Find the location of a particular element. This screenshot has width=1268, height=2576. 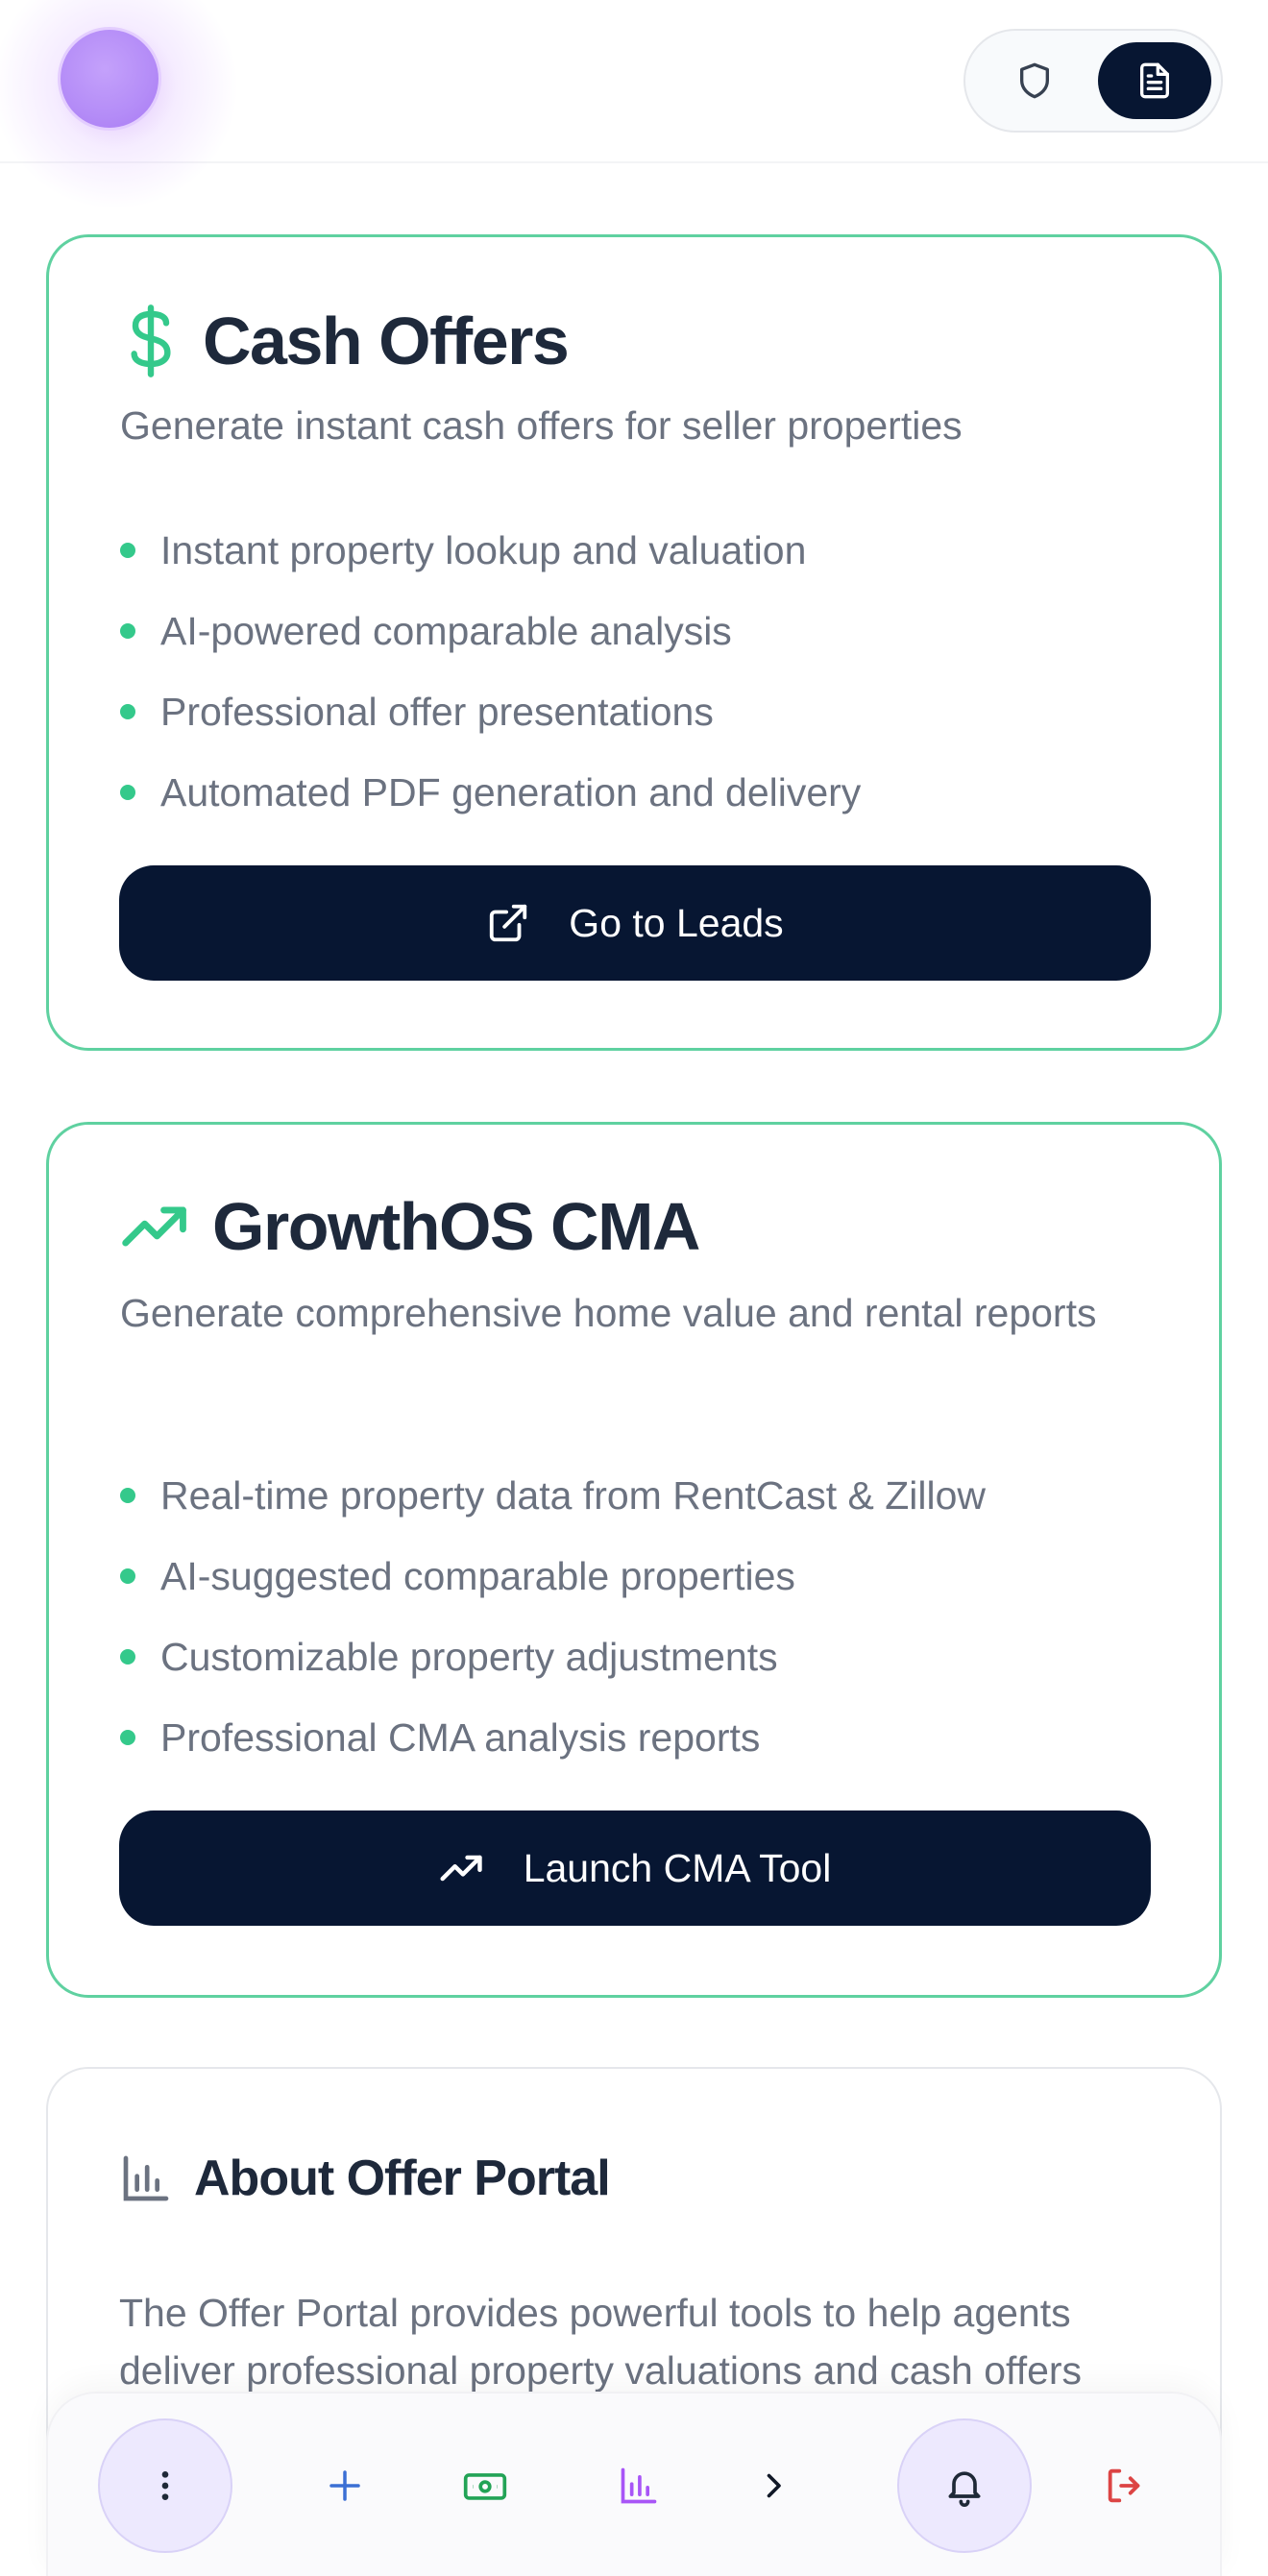

external-link-icon is located at coordinates (508, 923).